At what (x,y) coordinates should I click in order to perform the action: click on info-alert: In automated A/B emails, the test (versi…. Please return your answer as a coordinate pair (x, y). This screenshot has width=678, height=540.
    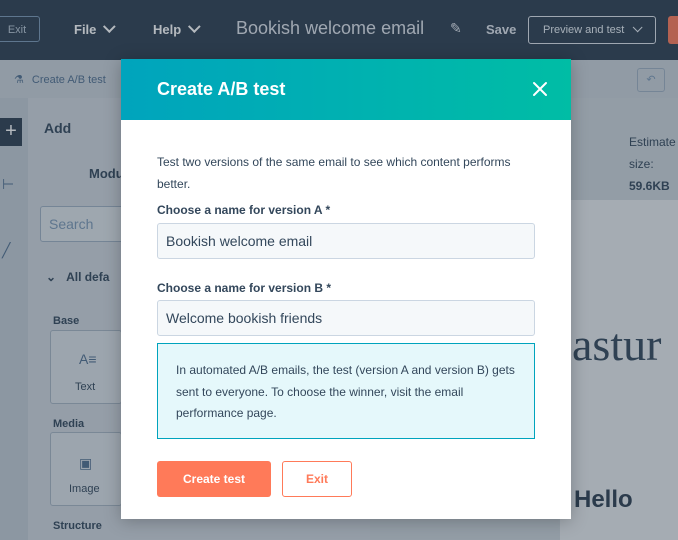
    Looking at the image, I should click on (346, 391).